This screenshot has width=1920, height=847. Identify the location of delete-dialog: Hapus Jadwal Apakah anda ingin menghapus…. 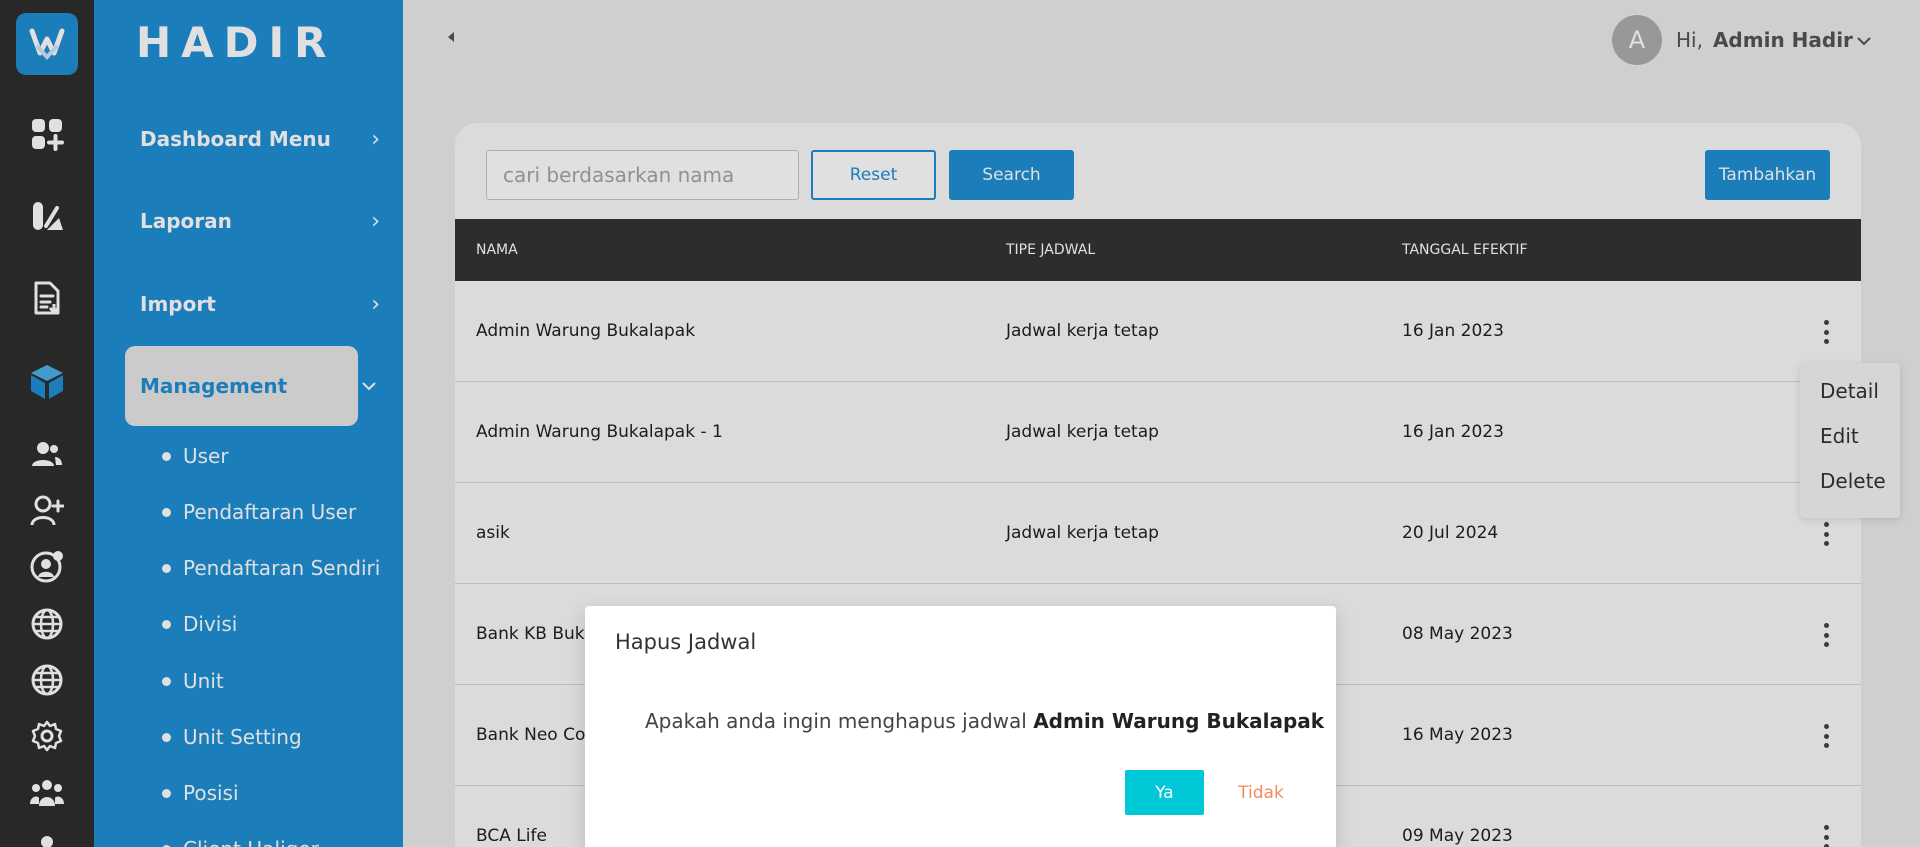
(960, 726).